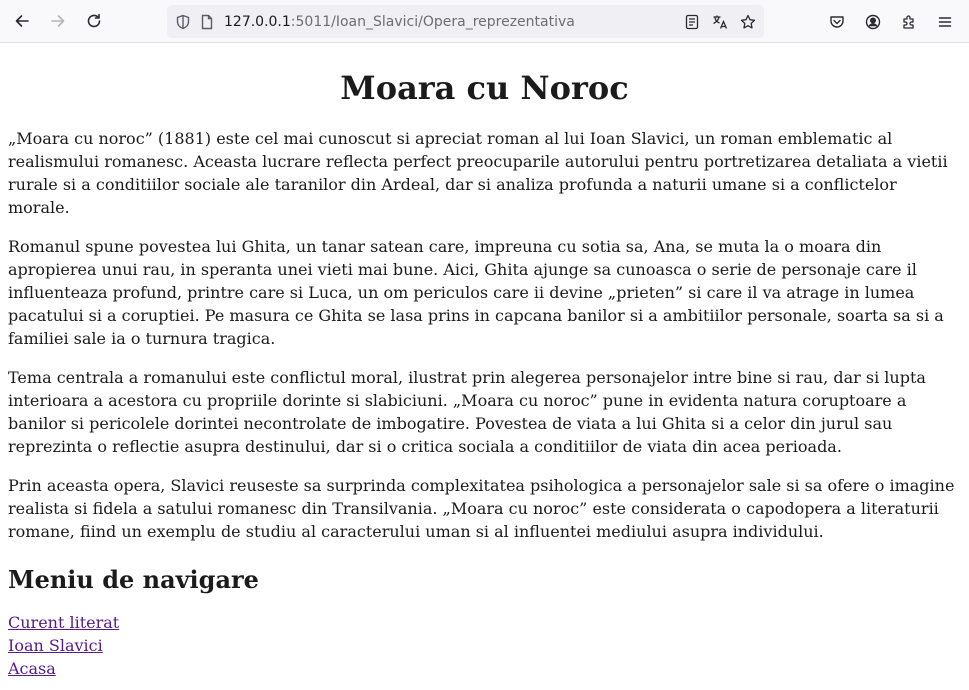 This screenshot has height=690, width=969. I want to click on forward-button, so click(58, 21).